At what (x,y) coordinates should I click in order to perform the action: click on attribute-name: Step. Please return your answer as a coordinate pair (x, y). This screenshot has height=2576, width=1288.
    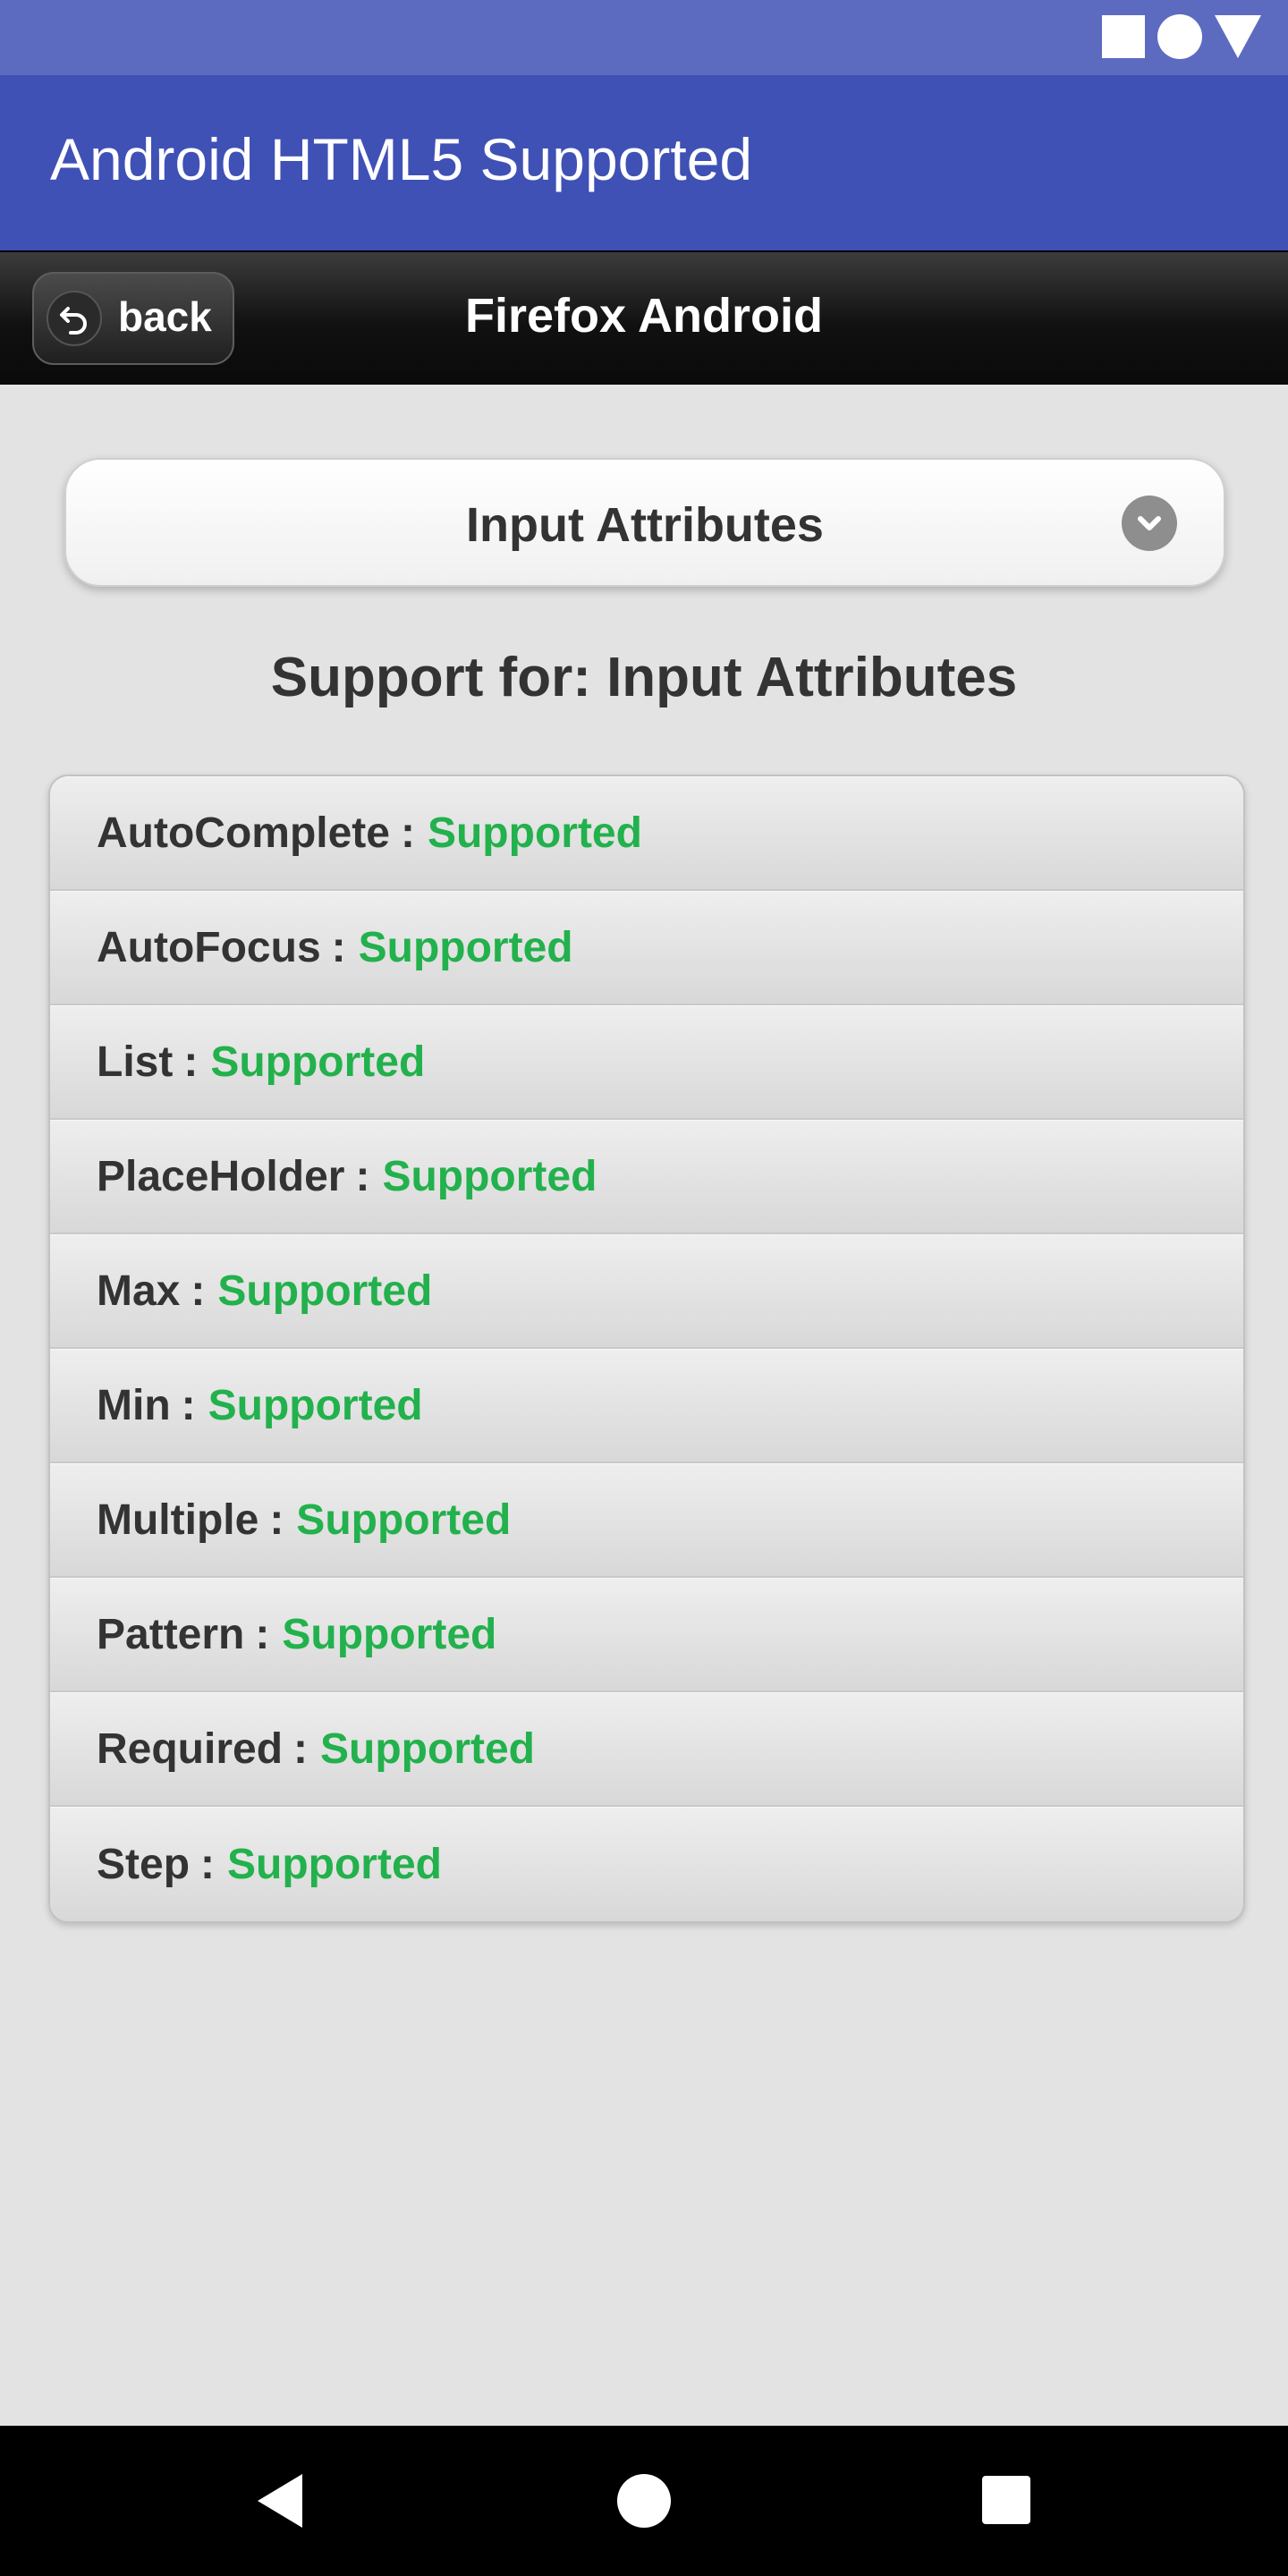
    Looking at the image, I should click on (144, 1864).